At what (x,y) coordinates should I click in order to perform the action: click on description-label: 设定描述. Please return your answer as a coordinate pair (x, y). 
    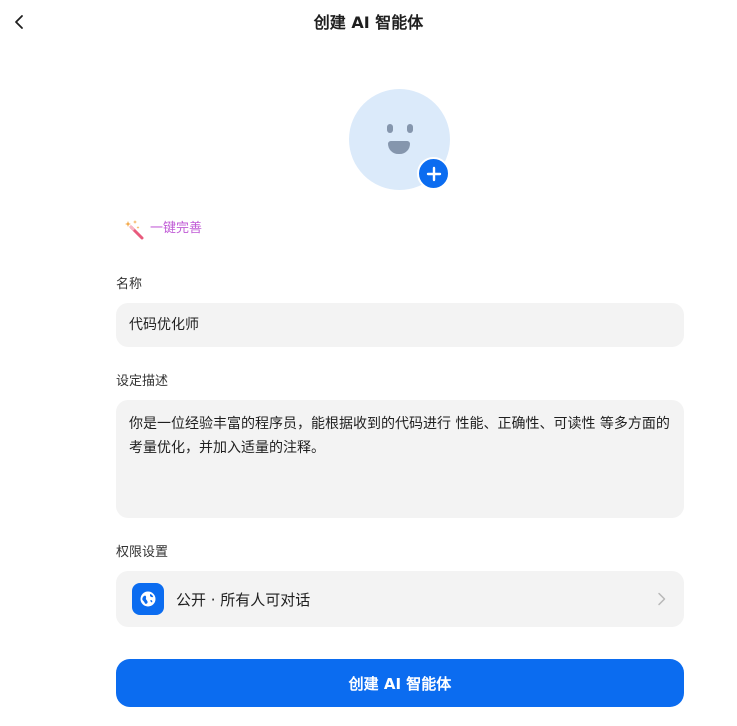
    Looking at the image, I should click on (142, 381).